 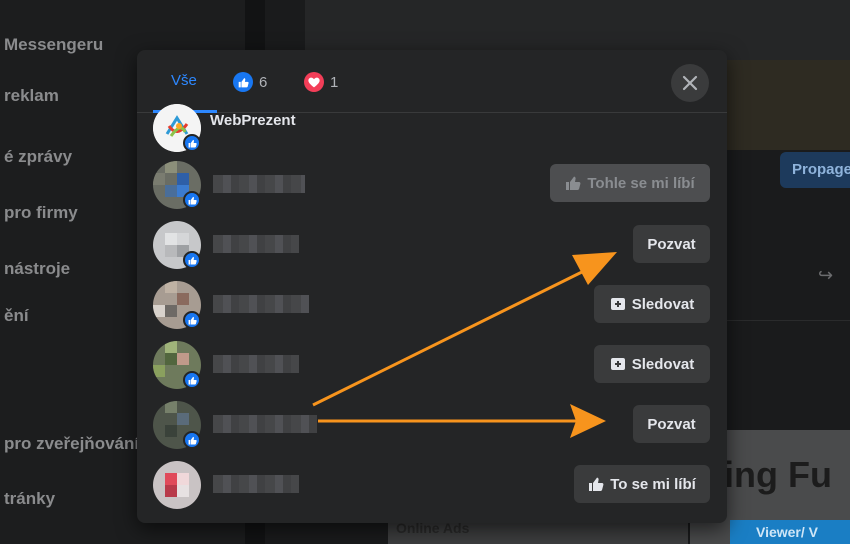 I want to click on sidebar-item: reklam, so click(x=31, y=96).